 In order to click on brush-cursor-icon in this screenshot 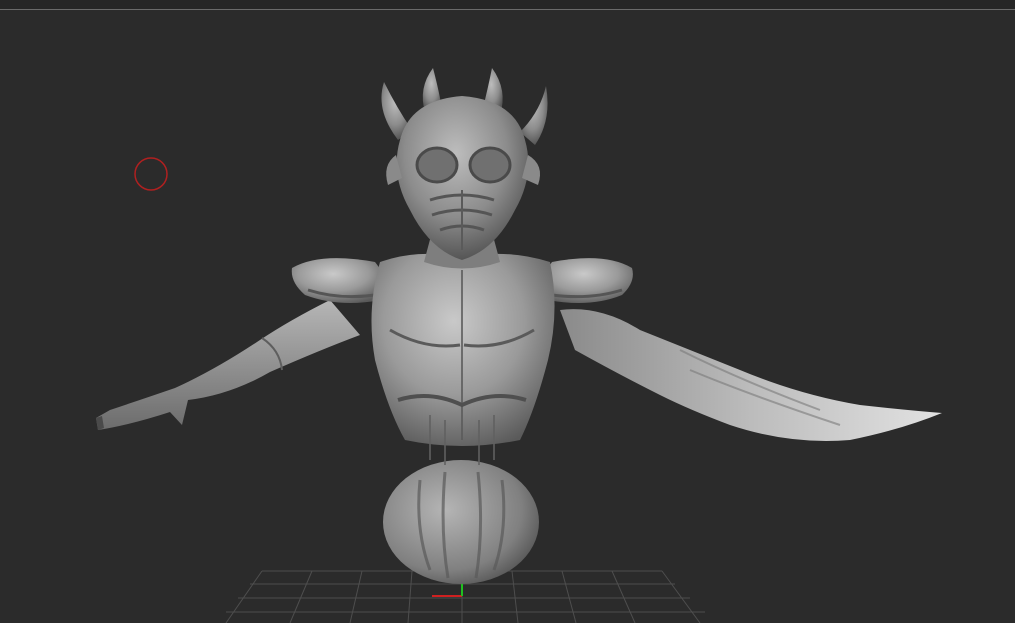, I will do `click(151, 174)`.